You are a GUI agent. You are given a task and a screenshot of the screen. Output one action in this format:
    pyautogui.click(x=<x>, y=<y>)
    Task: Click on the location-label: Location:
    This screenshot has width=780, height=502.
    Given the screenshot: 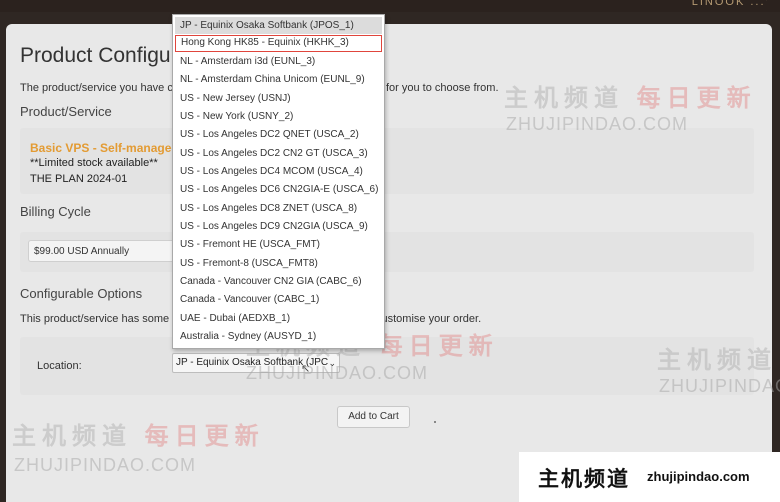 What is the action you would take?
    pyautogui.click(x=59, y=366)
    